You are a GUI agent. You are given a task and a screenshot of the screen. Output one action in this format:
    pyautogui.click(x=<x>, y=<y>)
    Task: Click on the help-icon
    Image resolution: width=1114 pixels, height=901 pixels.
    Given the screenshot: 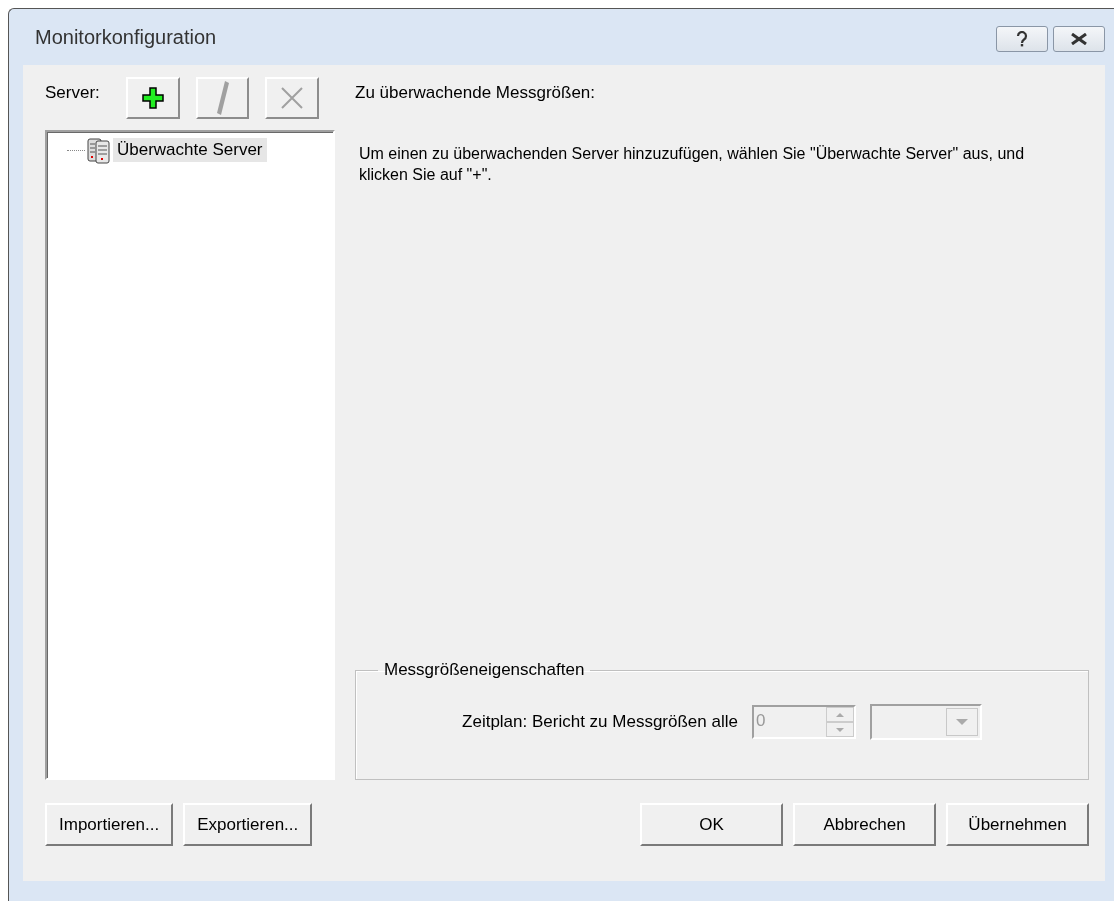 What is the action you would take?
    pyautogui.click(x=1022, y=39)
    